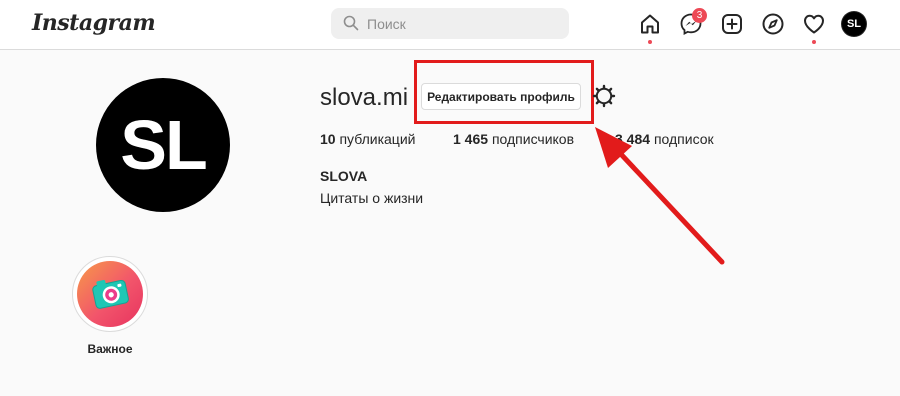  What do you see at coordinates (633, 139) in the screenshot?
I see `following-count-value: 3 484` at bounding box center [633, 139].